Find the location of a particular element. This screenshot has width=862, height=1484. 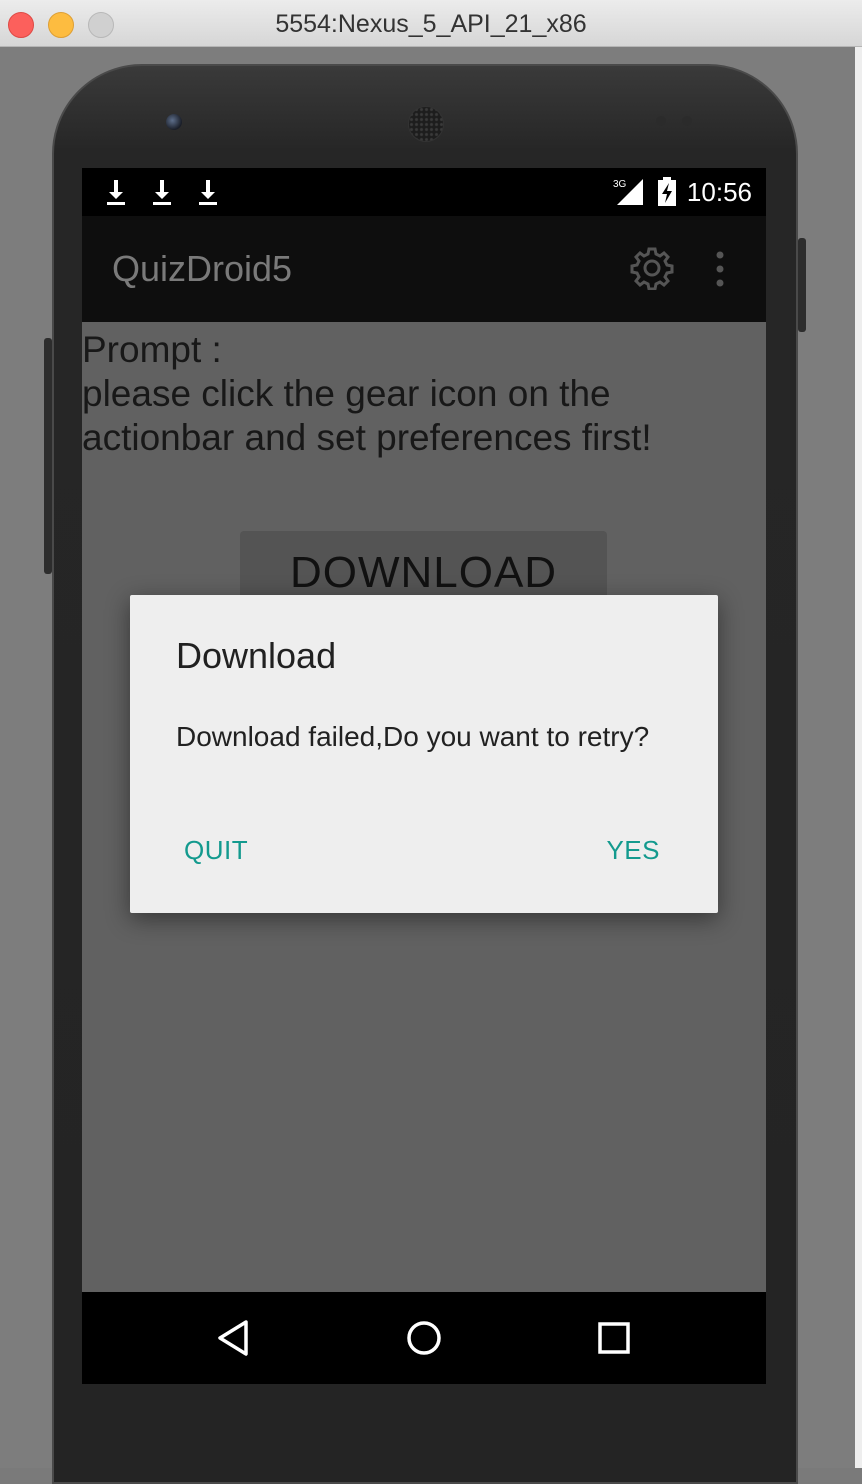

yes-button: YES is located at coordinates (633, 850).